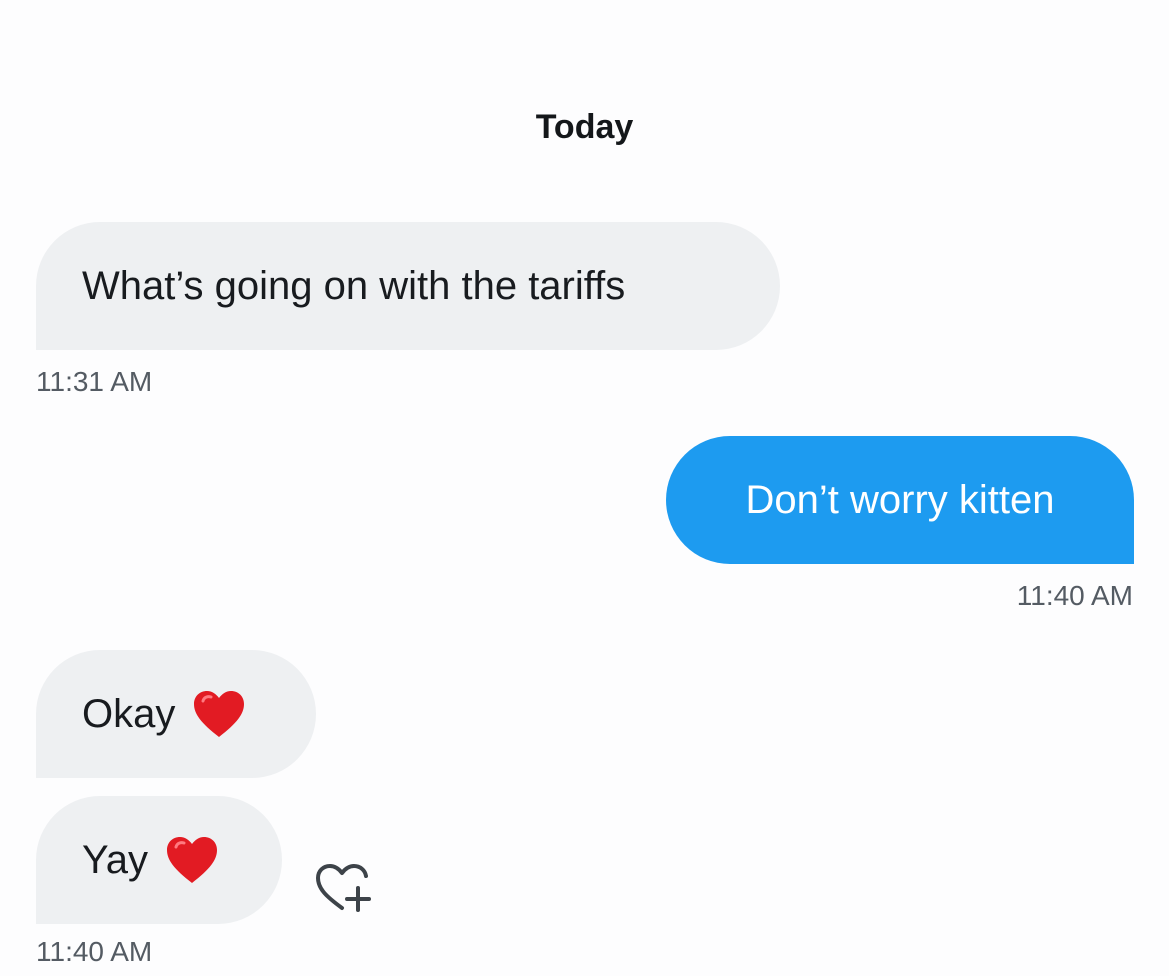 This screenshot has height=976, width=1169. What do you see at coordinates (354, 285) in the screenshot?
I see `message-text: What’s going on with the tariffs` at bounding box center [354, 285].